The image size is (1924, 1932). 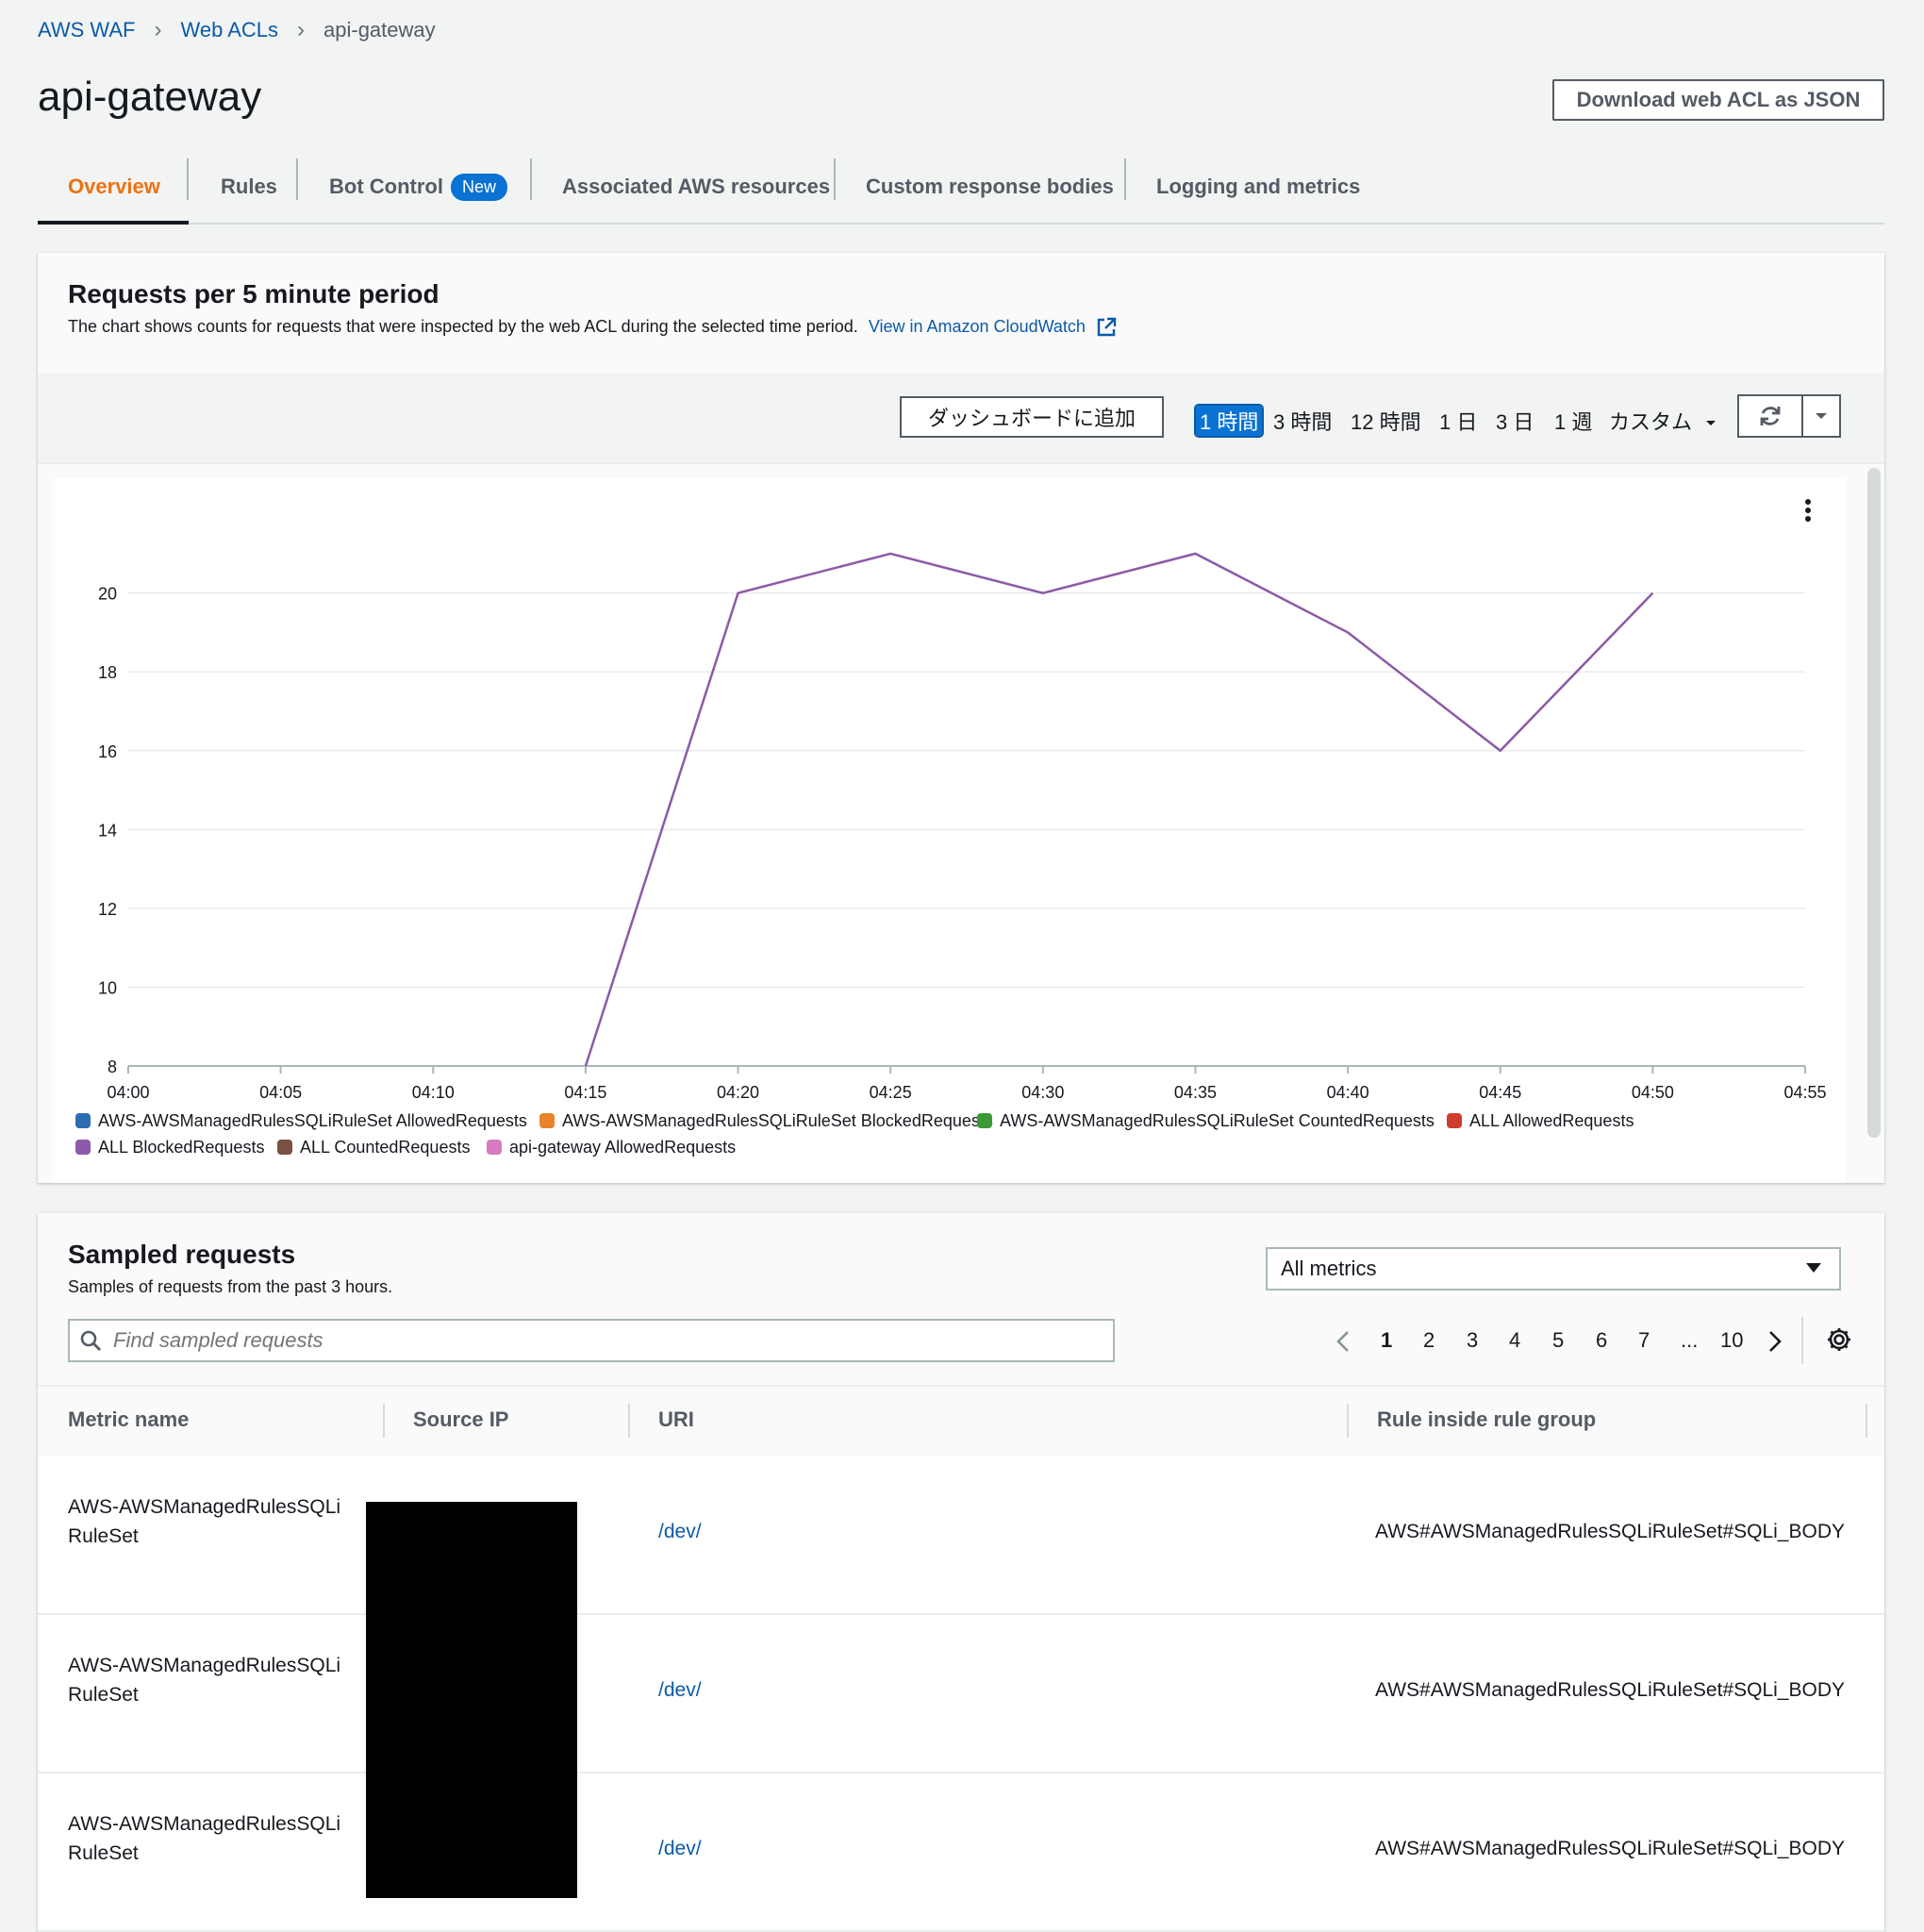 What do you see at coordinates (1258, 186) in the screenshot?
I see `tab-label: Logging and metrics` at bounding box center [1258, 186].